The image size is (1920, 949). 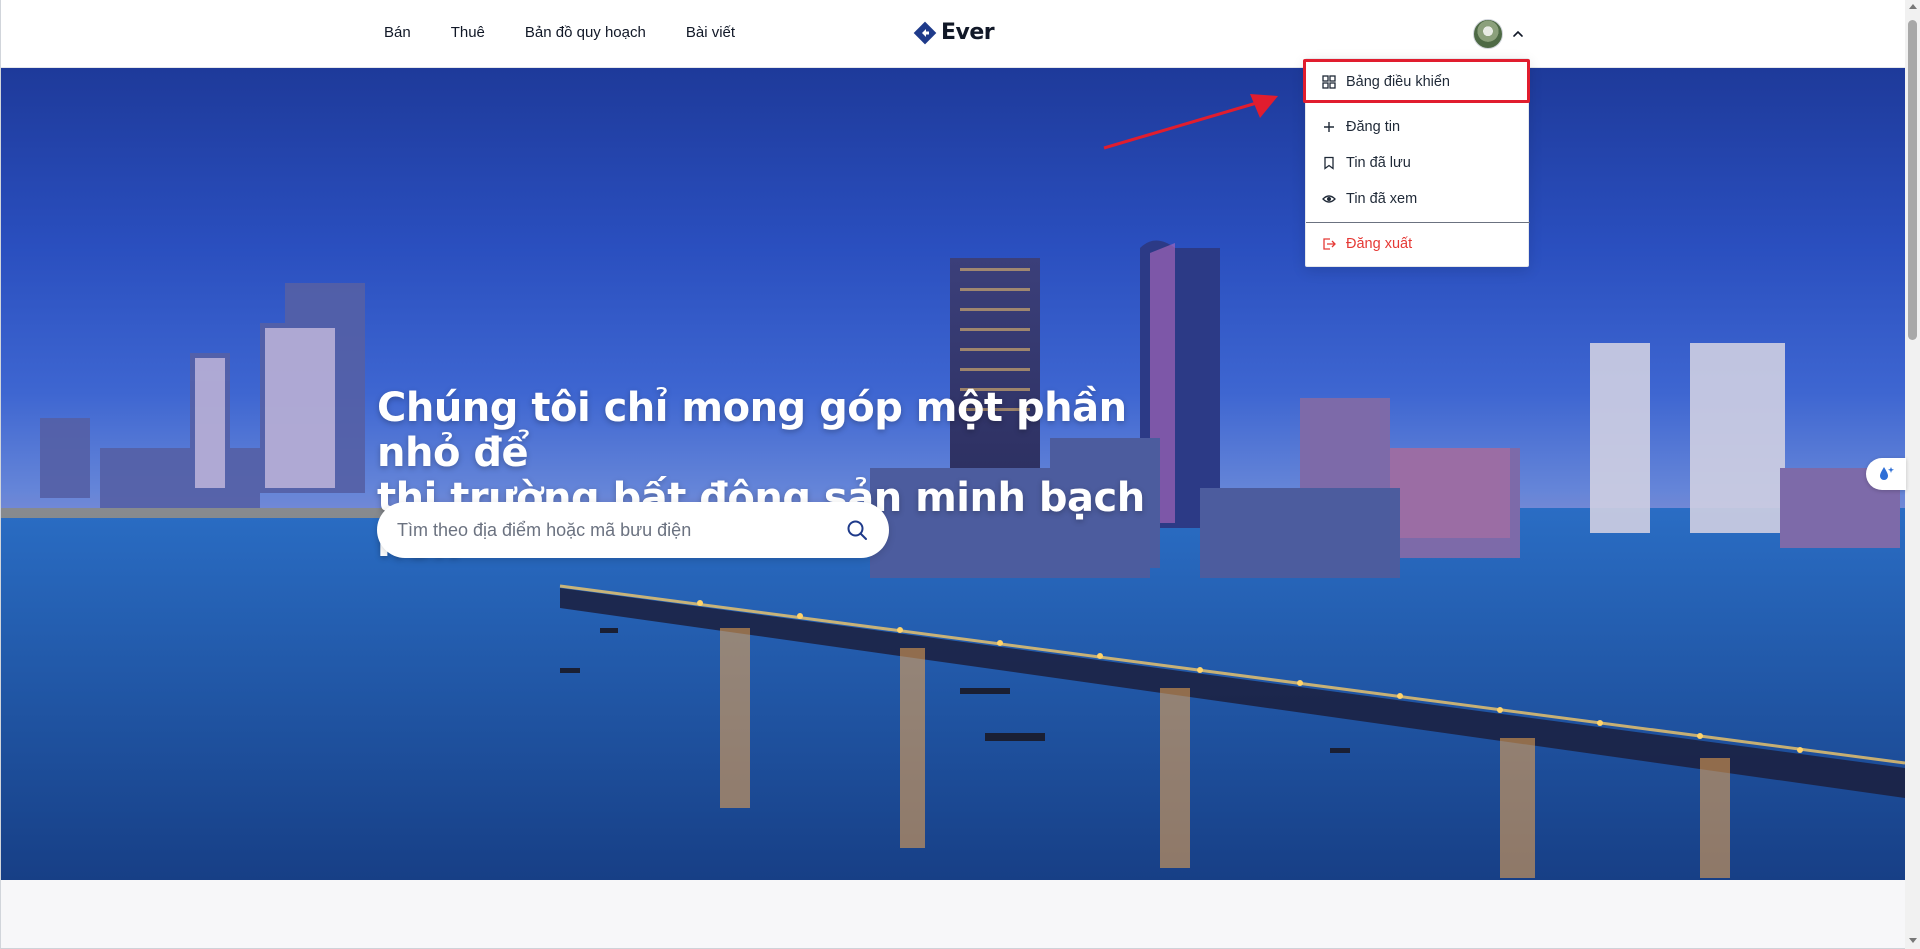 I want to click on menu-item-logout: Đăng xuất, so click(x=1367, y=244).